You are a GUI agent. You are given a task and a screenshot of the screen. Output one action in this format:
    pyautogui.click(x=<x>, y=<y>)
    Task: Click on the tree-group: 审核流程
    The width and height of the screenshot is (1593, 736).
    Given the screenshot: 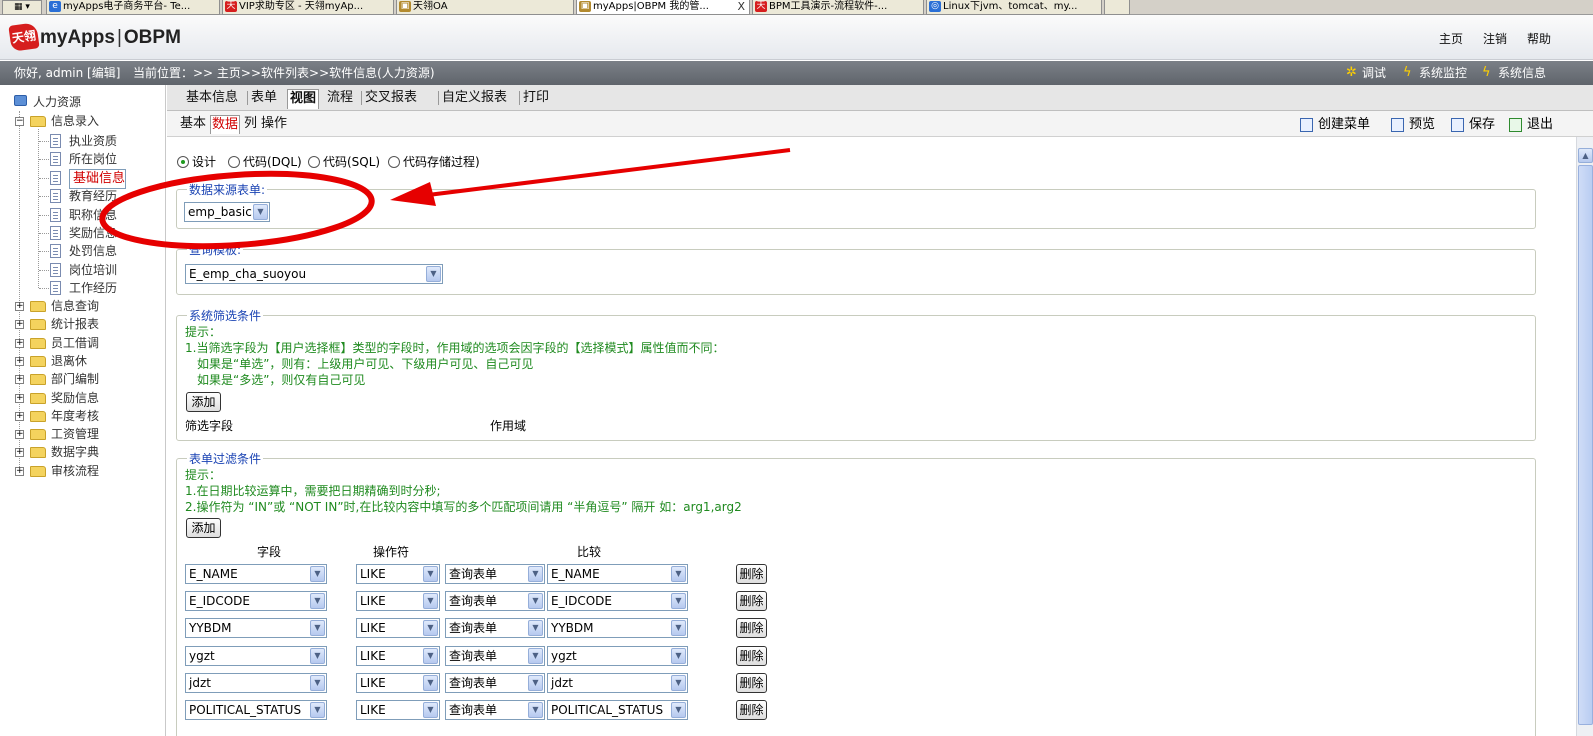 What is the action you would take?
    pyautogui.click(x=75, y=471)
    